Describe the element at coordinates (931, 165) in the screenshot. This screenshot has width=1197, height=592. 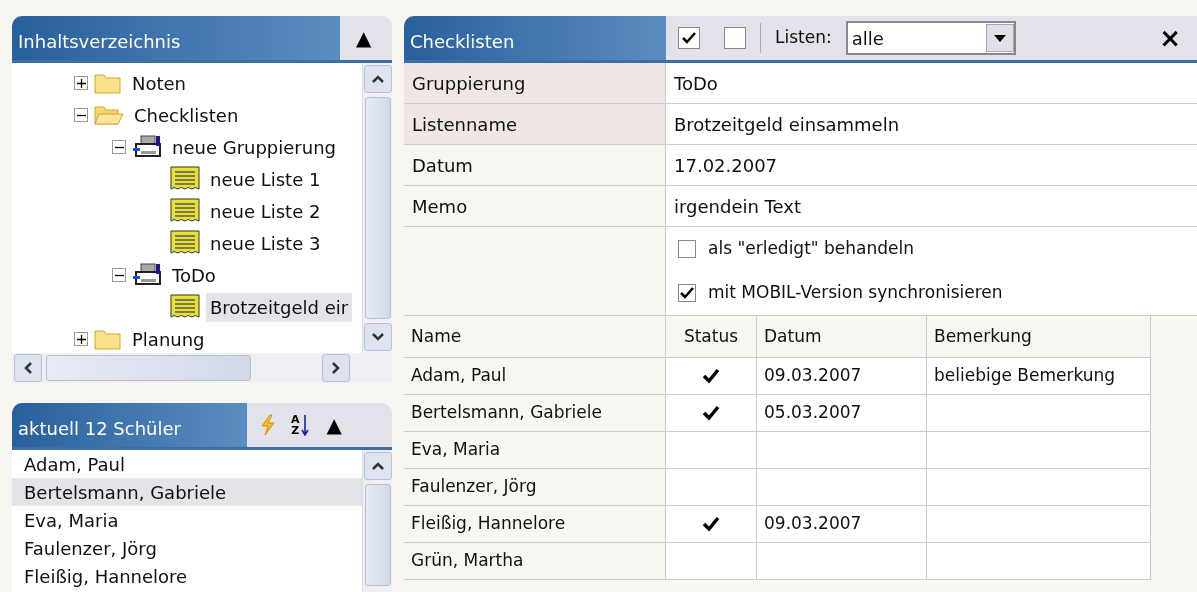
I see `field-value: 17.02.2007` at that location.